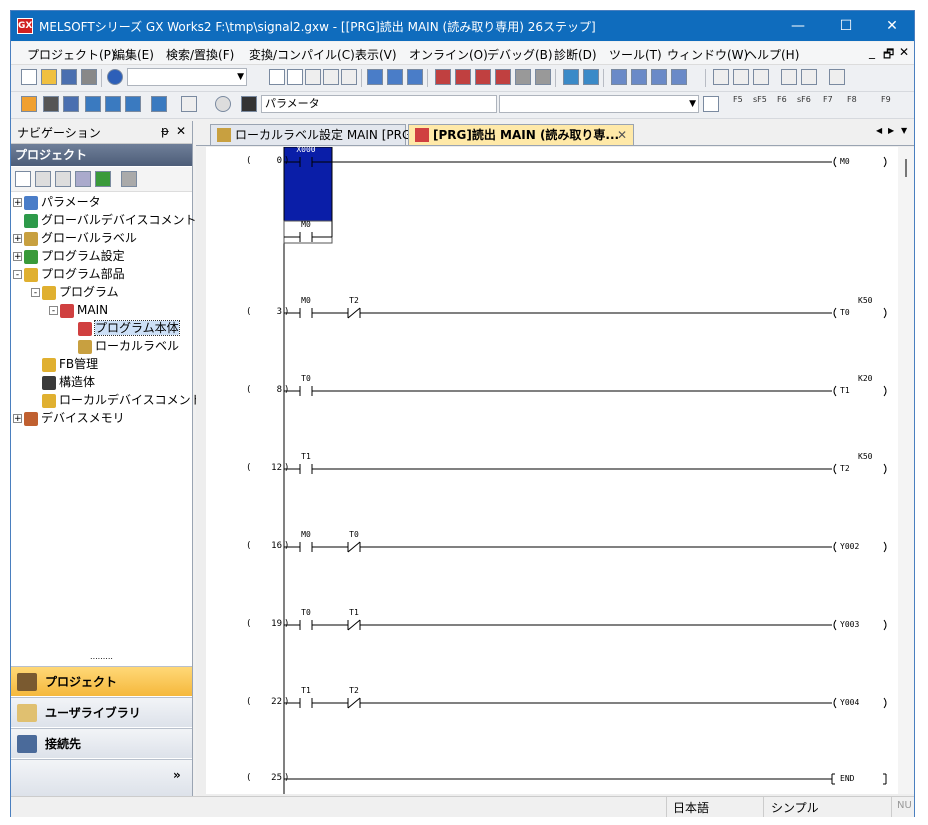  What do you see at coordinates (64, 364) in the screenshot?
I see `tree-item: FB管理` at bounding box center [64, 364].